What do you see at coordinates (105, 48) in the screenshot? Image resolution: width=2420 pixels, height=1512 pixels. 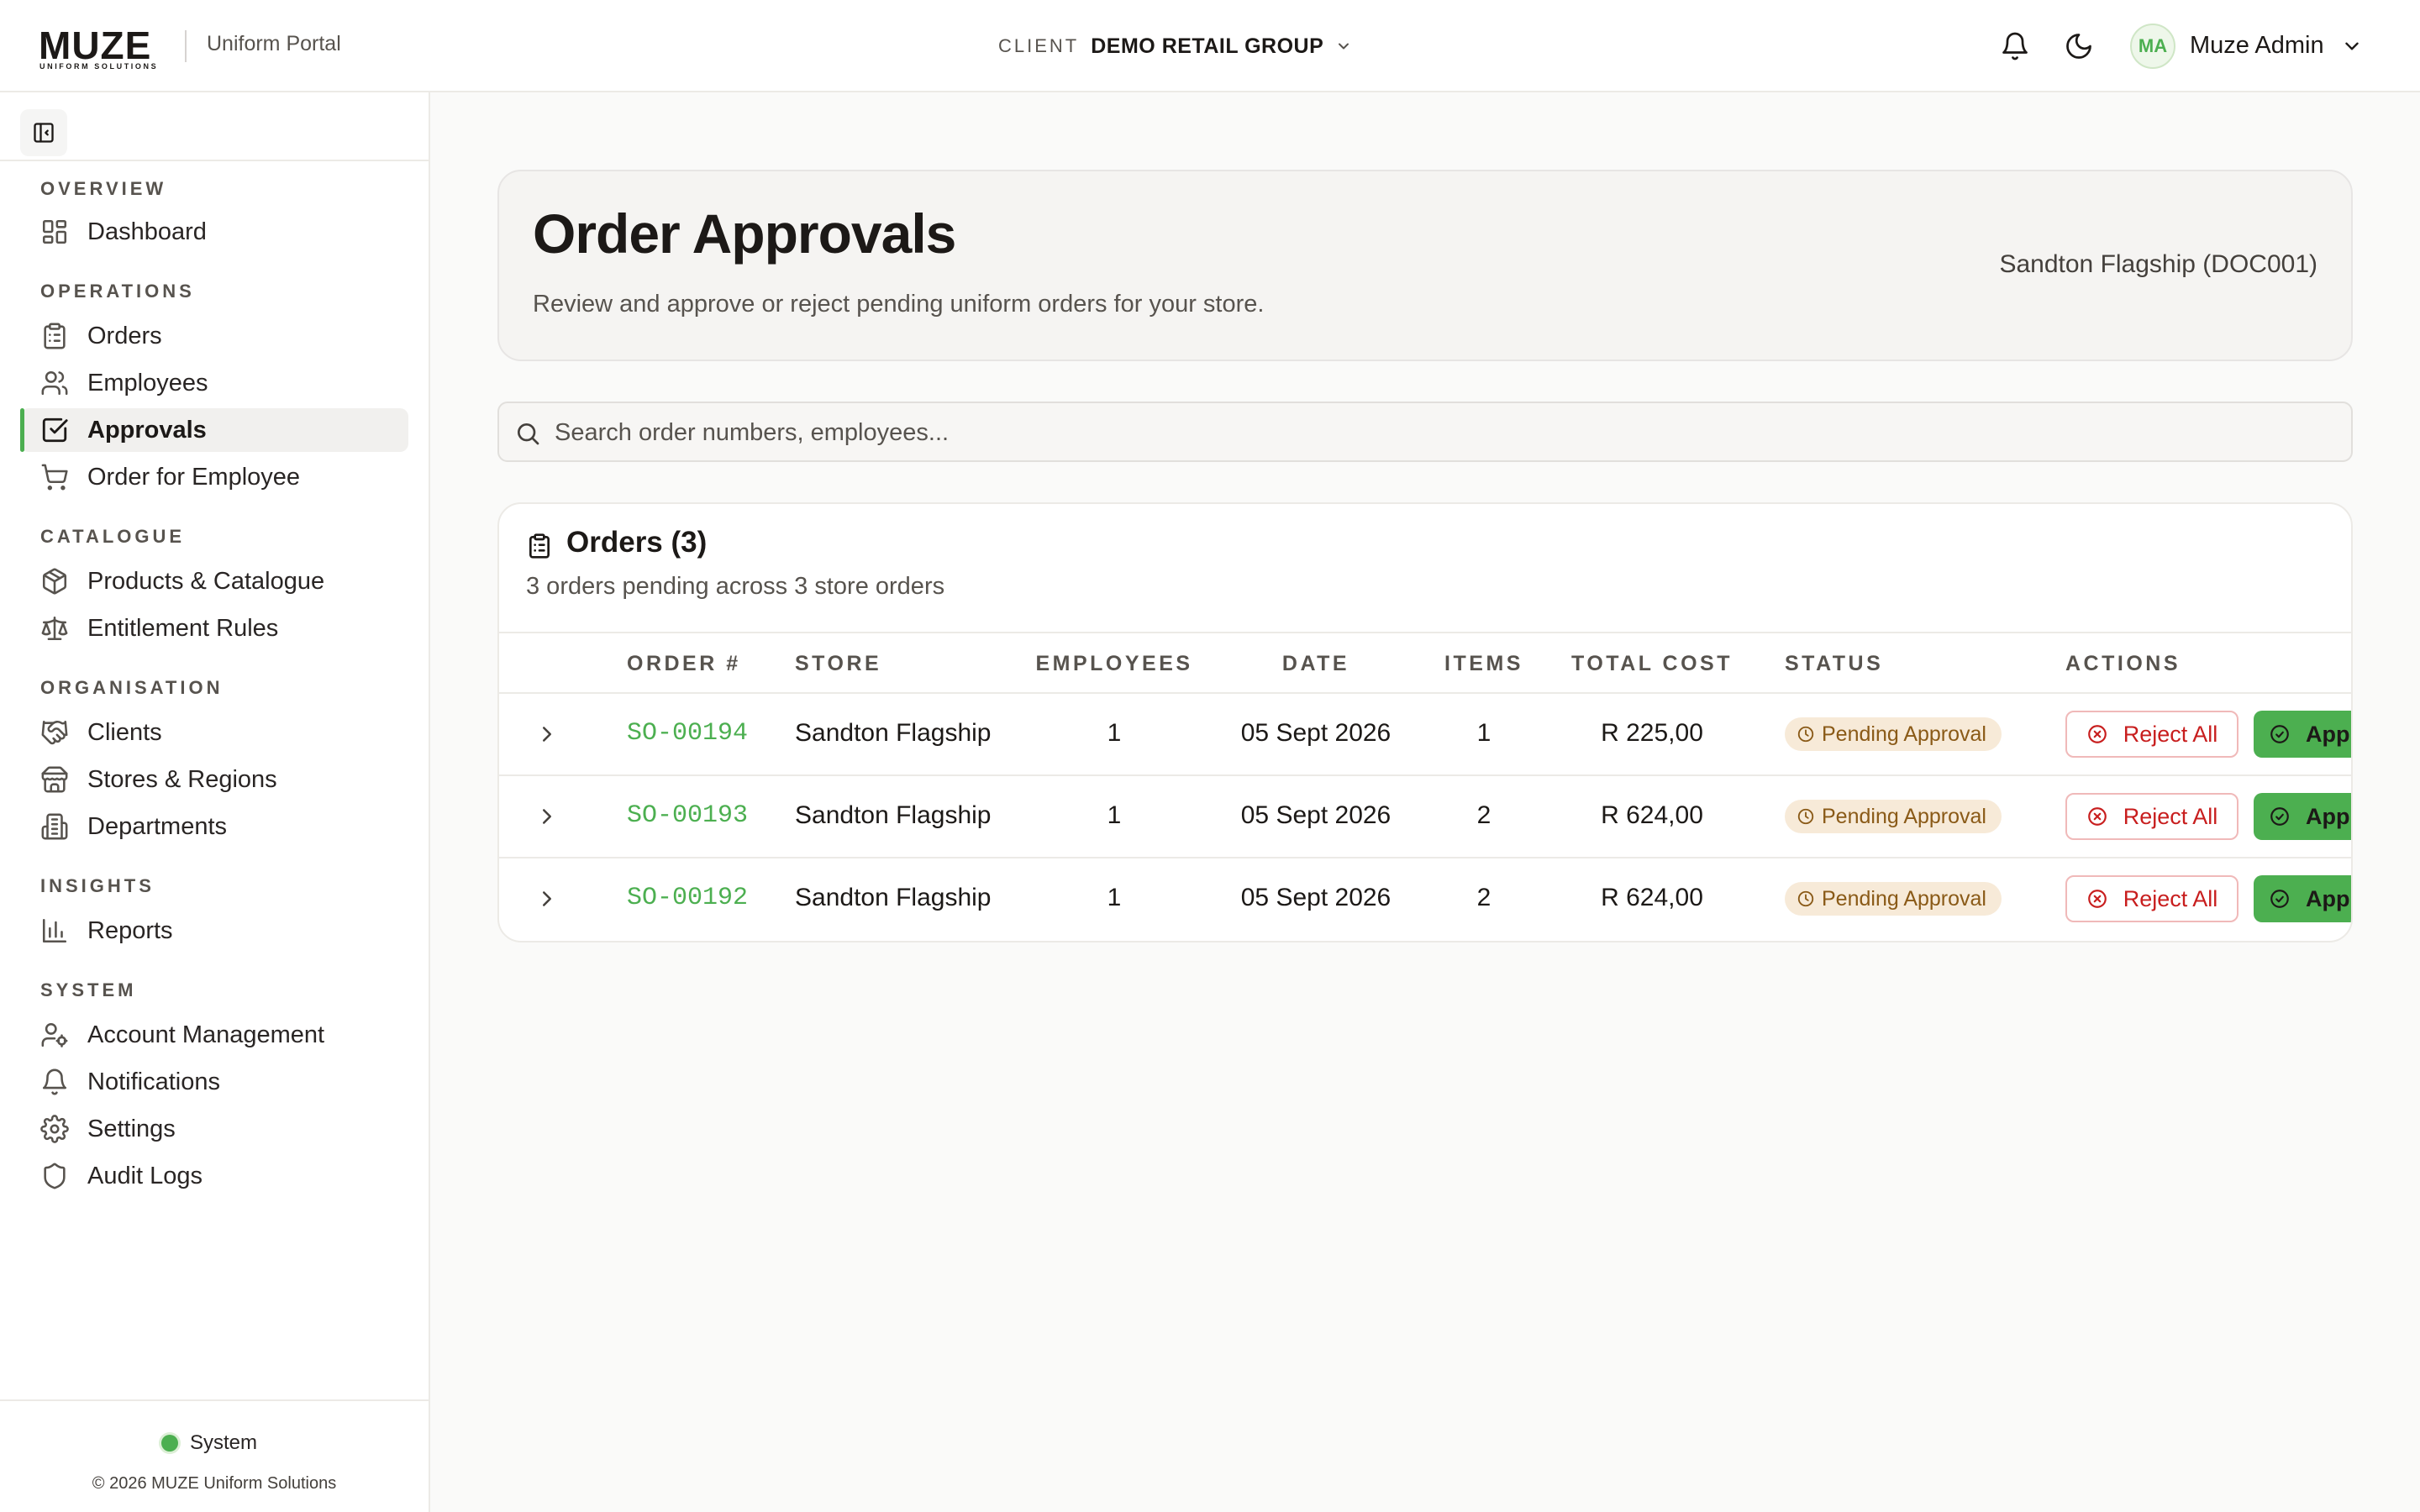 I see `muze-logo: MUZE UNIFORM SOLUTIONS` at bounding box center [105, 48].